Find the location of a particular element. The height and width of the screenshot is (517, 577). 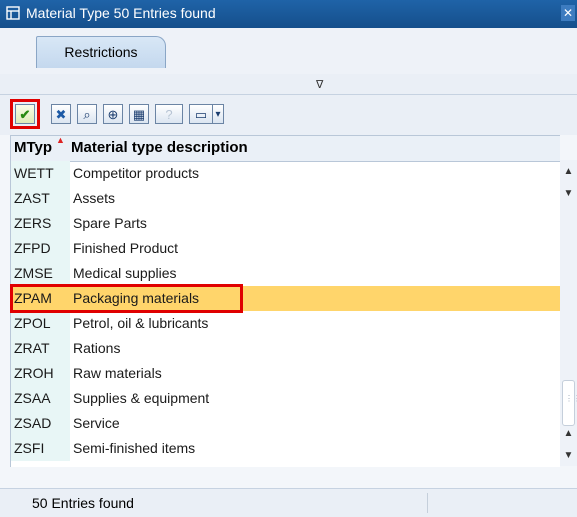

table-header: MTyp ▲ Material type description is located at coordinates (285, 148).